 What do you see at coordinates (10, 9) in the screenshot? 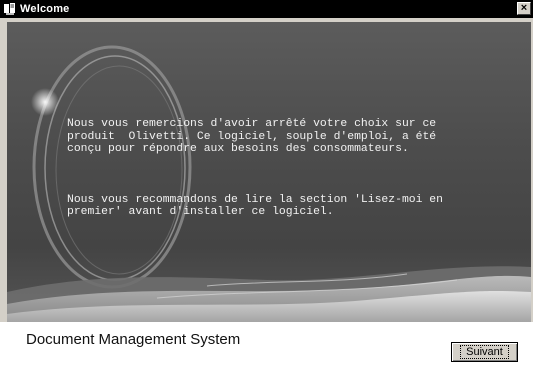
I see `app-icon` at bounding box center [10, 9].